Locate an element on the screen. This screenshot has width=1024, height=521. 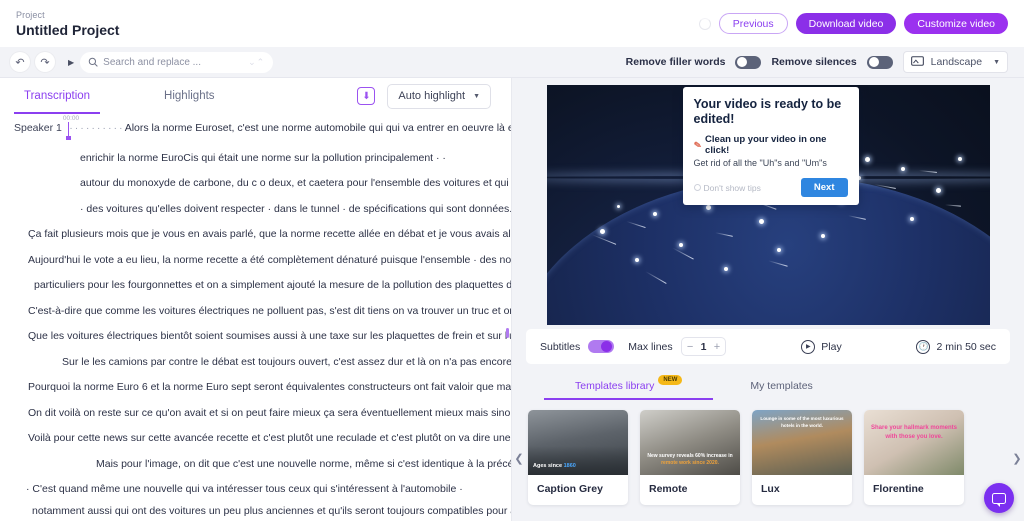
caption-highlight: 1860 is located at coordinates (569, 466).